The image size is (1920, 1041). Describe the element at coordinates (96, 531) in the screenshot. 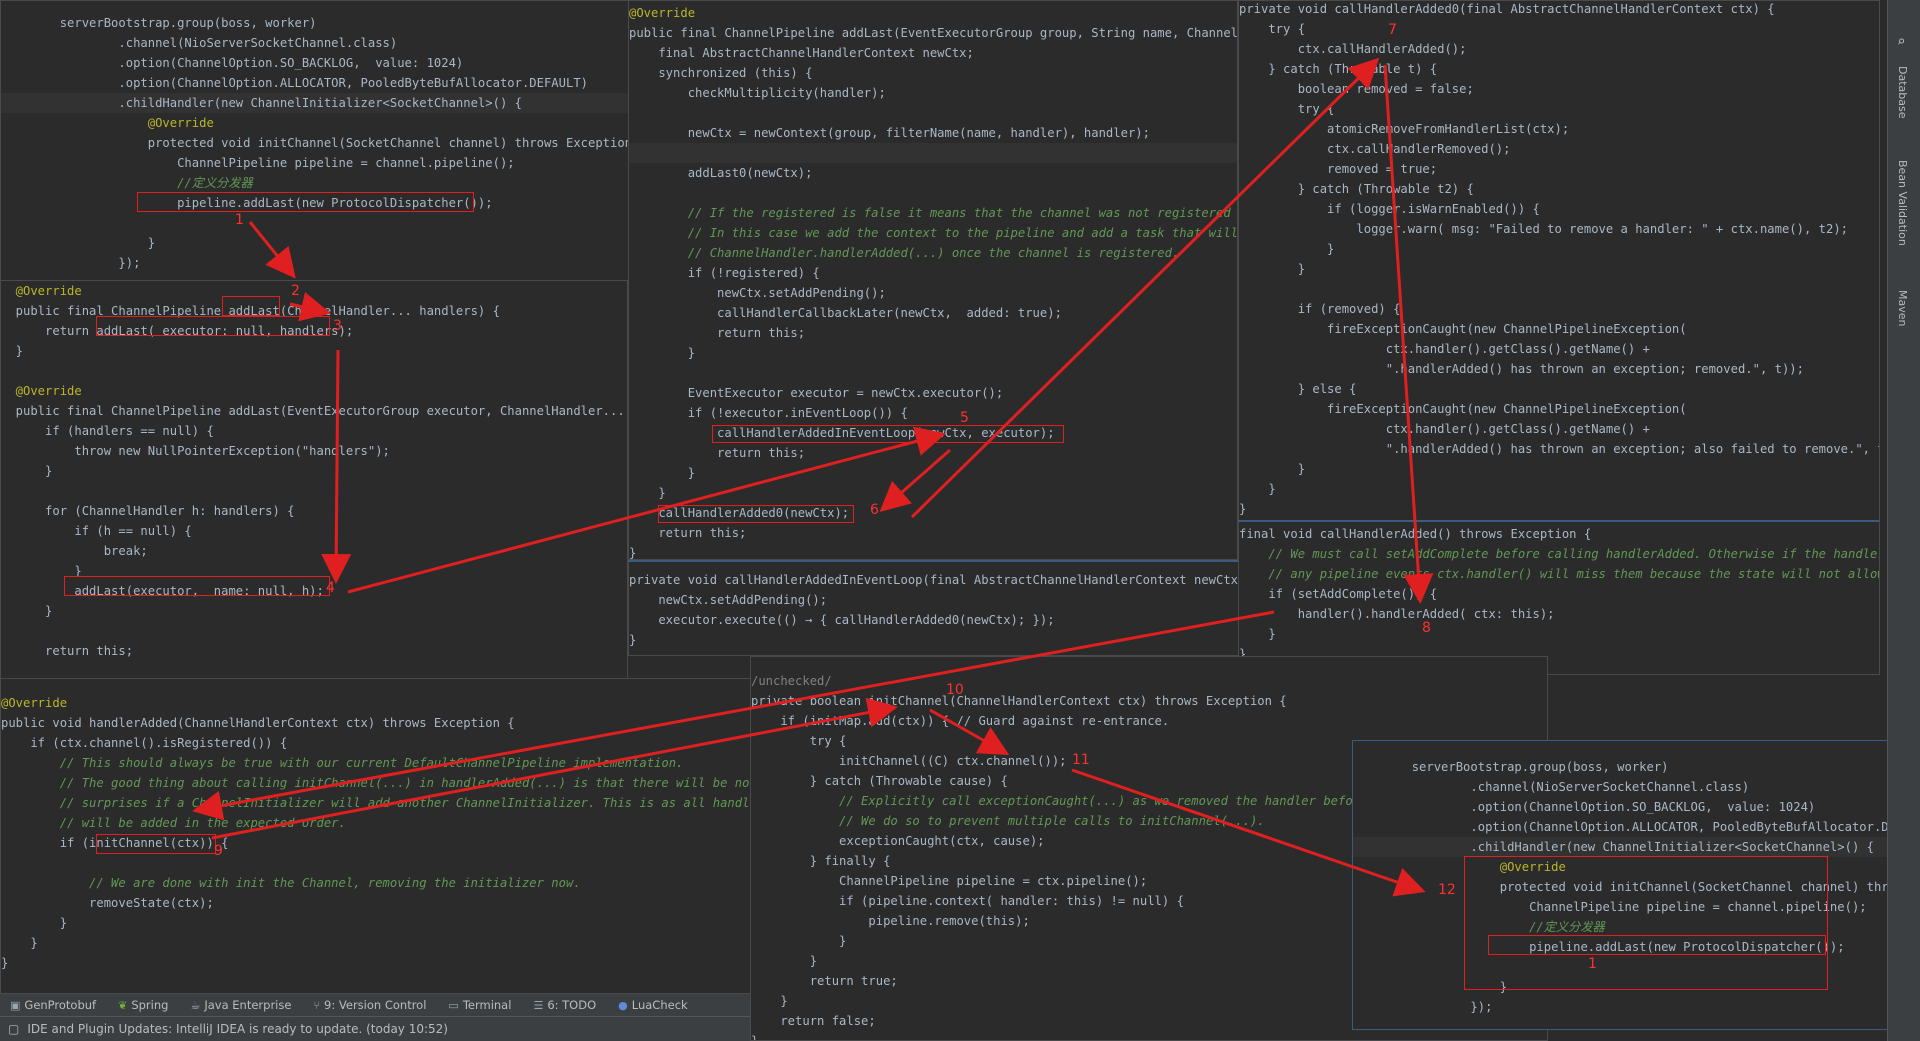

I see `code-line: if (h == null) {` at that location.